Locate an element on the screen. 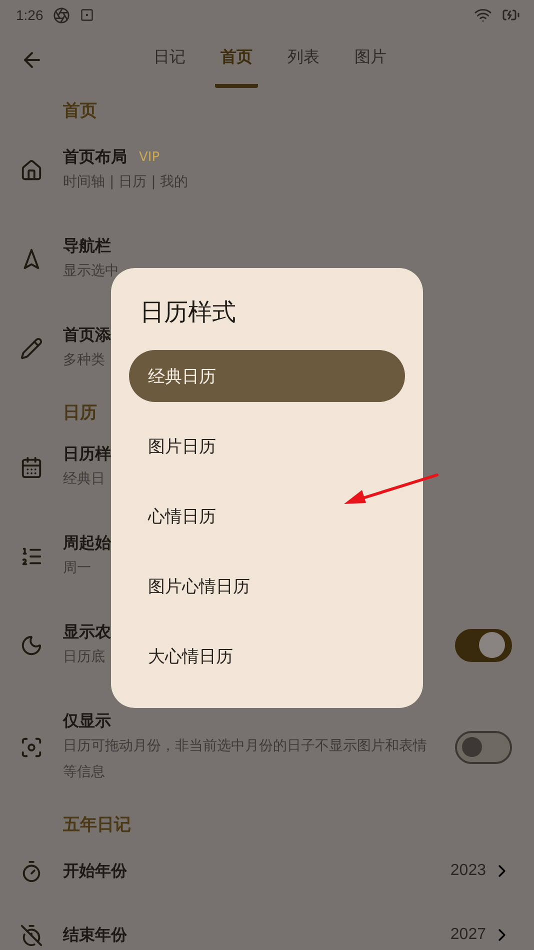 This screenshot has width=534, height=950. dialog-option: 经典日历 is located at coordinates (267, 376).